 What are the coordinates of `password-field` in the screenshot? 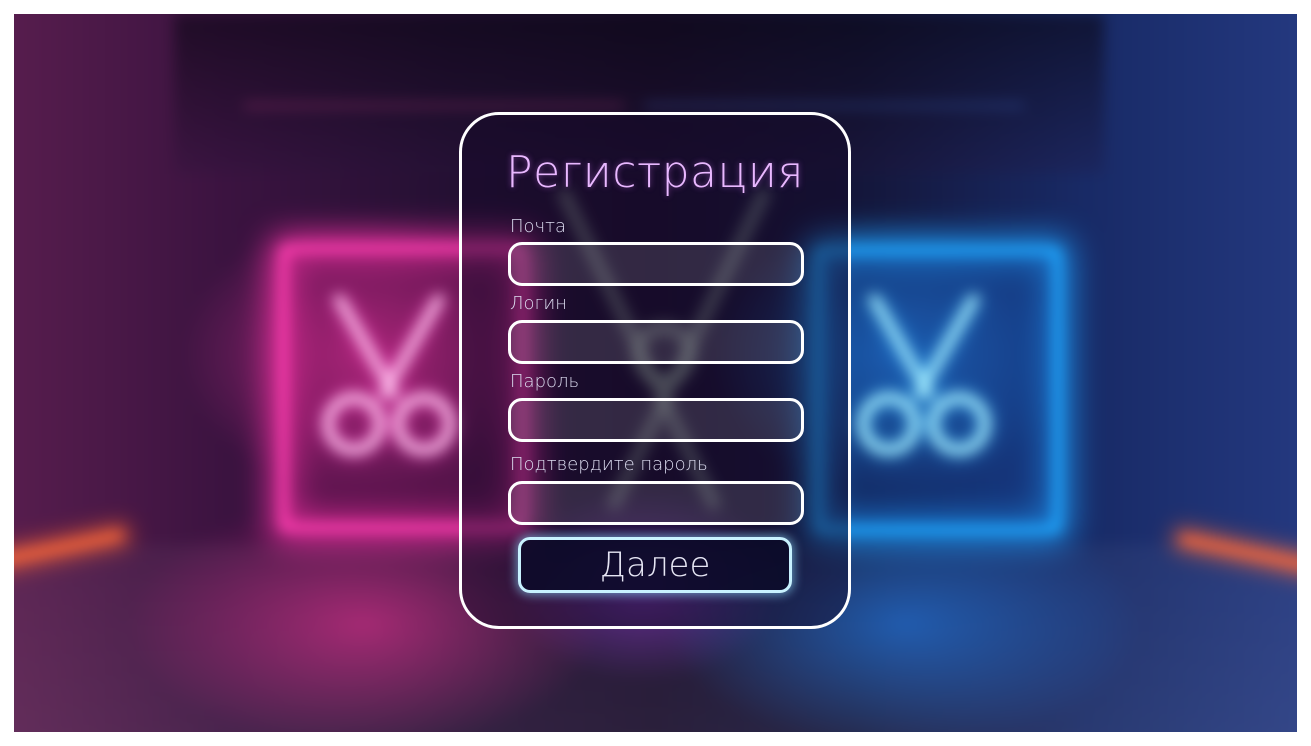 It's located at (656, 420).